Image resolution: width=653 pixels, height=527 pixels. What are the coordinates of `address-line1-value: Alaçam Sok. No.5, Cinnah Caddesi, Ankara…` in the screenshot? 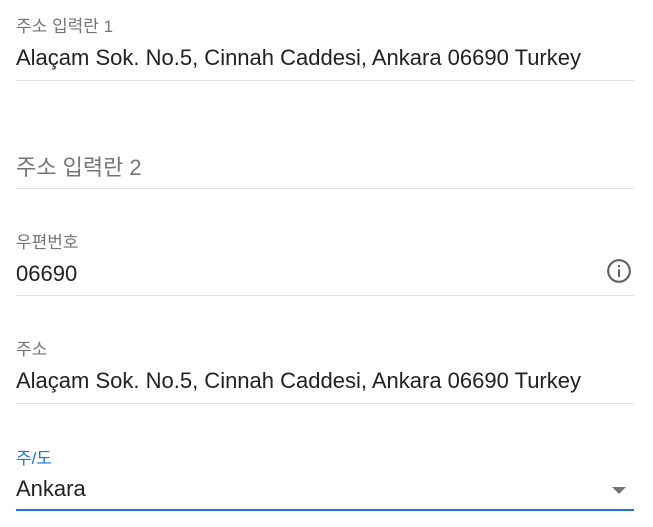 It's located at (298, 58).